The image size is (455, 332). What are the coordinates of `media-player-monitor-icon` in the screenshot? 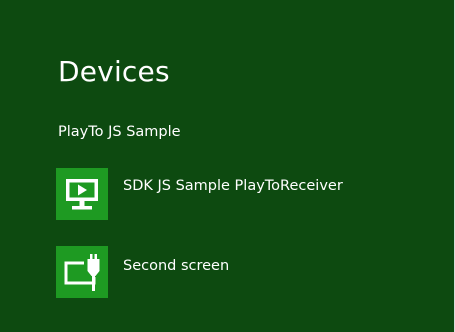 It's located at (82, 194).